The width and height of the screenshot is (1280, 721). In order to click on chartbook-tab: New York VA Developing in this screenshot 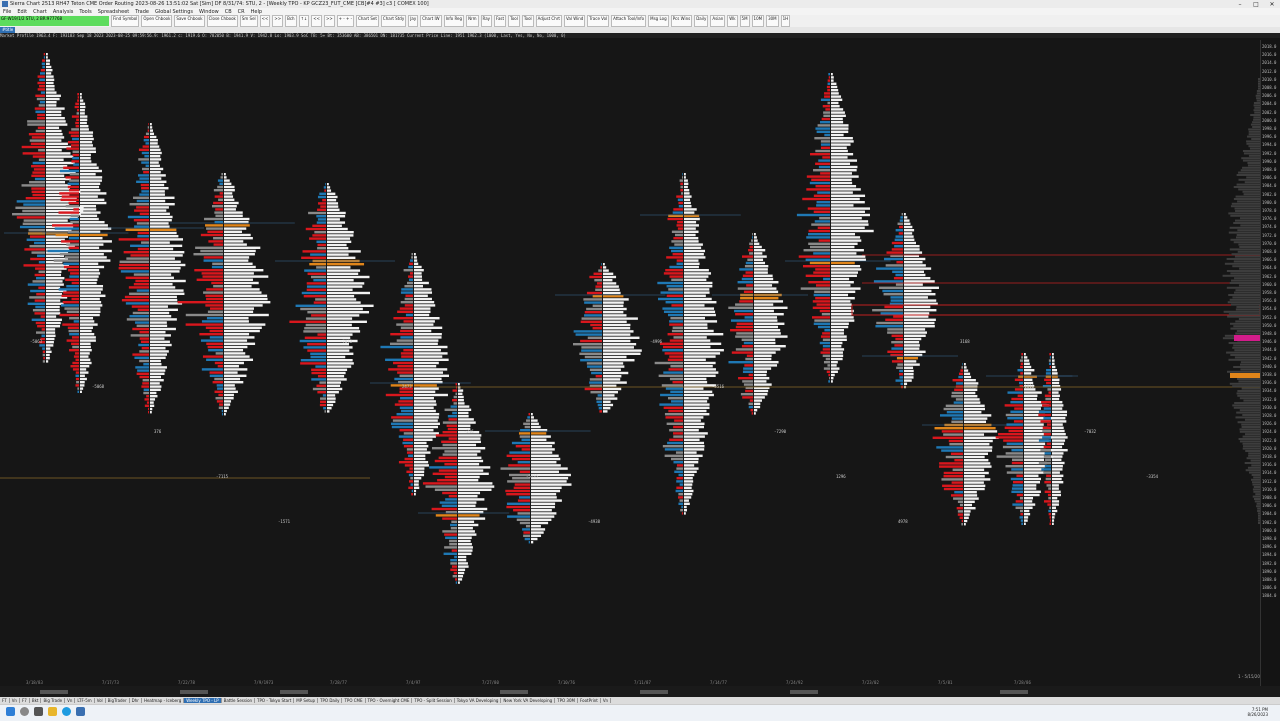, I will do `click(528, 700)`.